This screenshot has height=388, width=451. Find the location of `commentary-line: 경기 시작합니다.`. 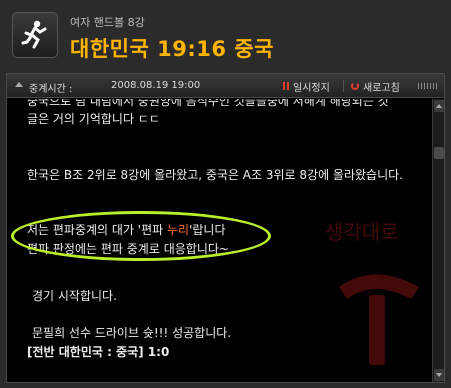

commentary-line: 경기 시작합니다. is located at coordinates (74, 296).